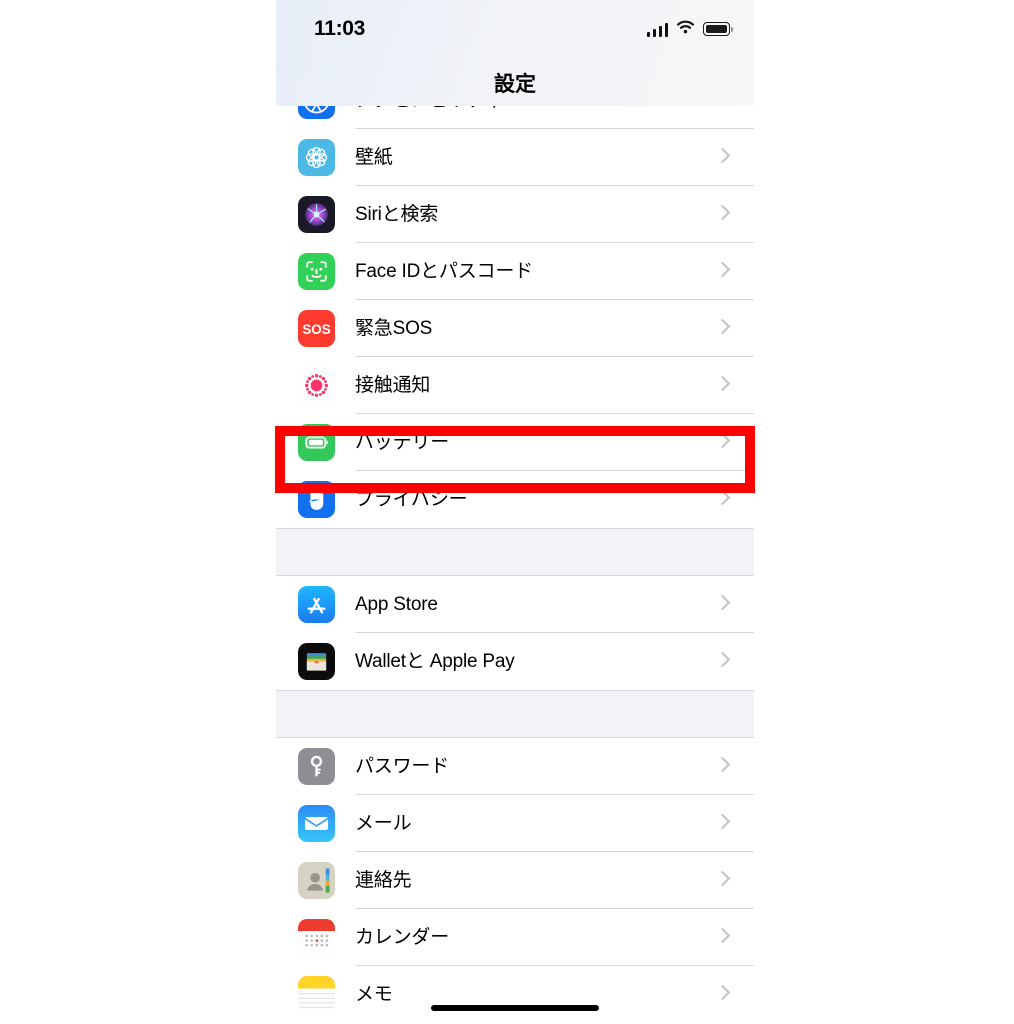  I want to click on notes-icon, so click(316, 994).